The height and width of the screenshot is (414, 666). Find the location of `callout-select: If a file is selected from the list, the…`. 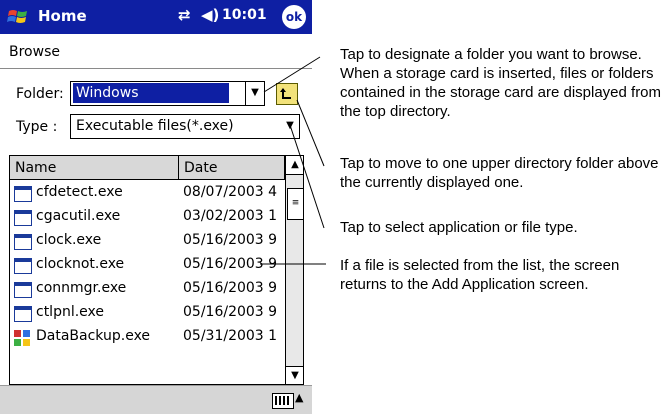

callout-select: If a file is selected from the list, the… is located at coordinates (480, 275).